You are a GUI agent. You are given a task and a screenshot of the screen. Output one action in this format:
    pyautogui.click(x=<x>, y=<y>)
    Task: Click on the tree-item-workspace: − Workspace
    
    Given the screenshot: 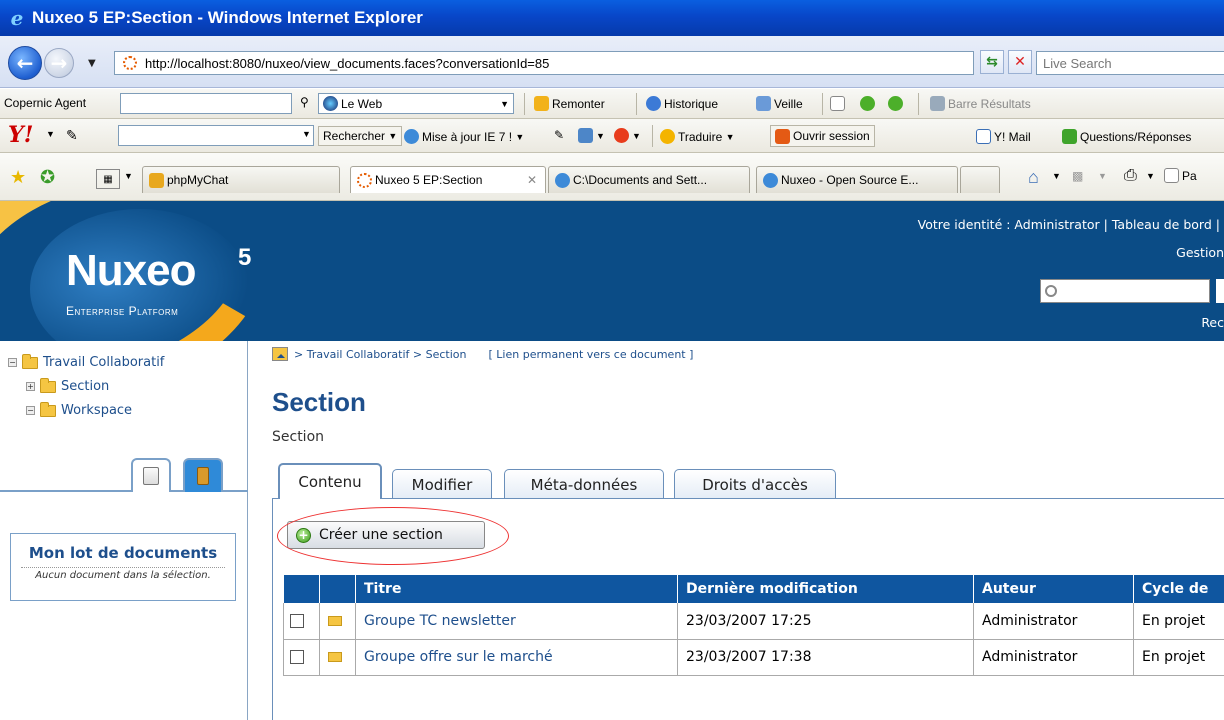 What is the action you would take?
    pyautogui.click(x=79, y=409)
    